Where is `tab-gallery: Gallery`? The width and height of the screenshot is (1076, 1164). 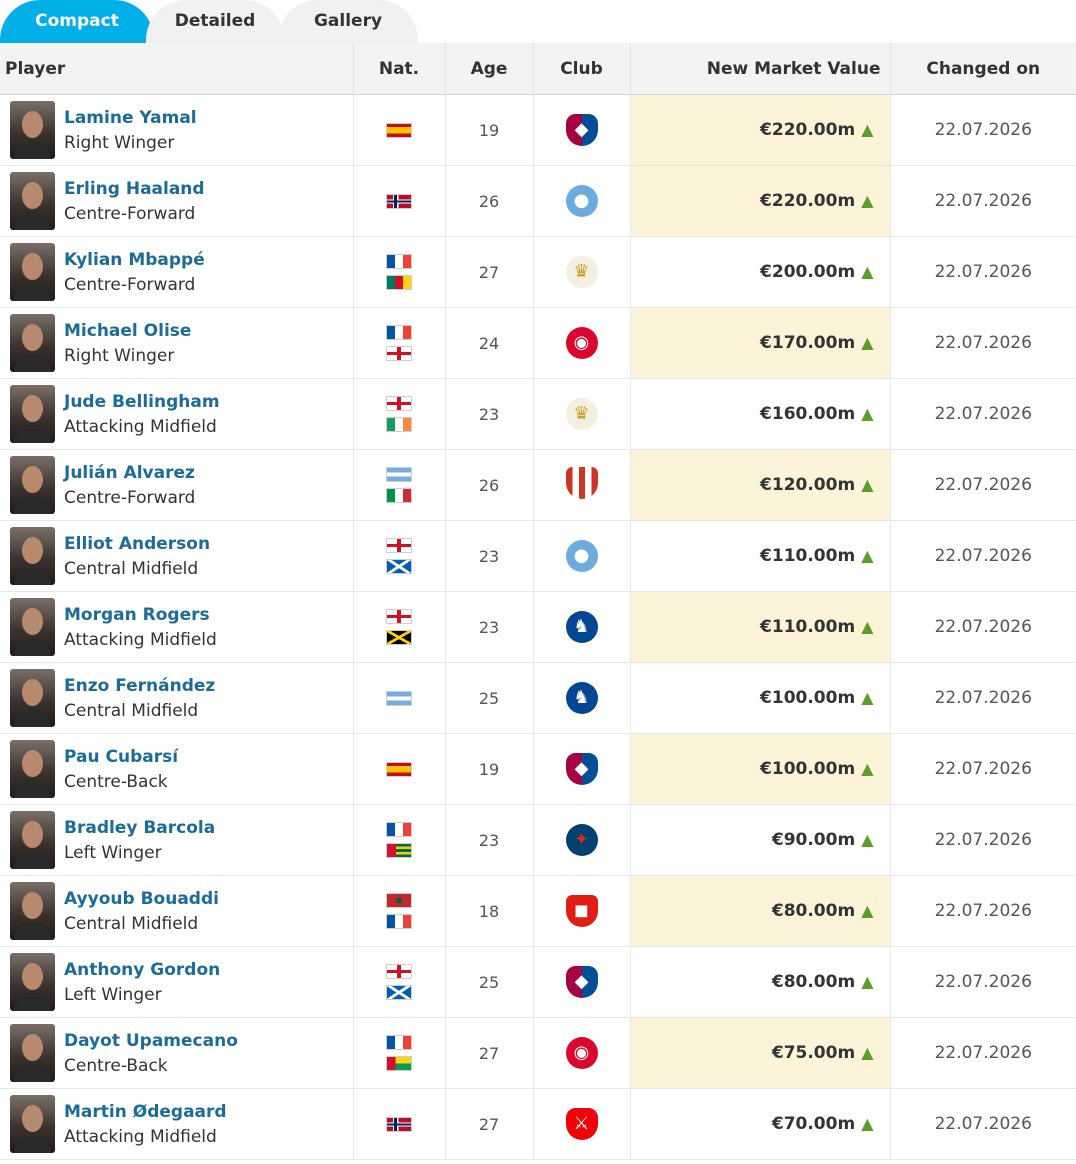 tab-gallery: Gallery is located at coordinates (348, 21).